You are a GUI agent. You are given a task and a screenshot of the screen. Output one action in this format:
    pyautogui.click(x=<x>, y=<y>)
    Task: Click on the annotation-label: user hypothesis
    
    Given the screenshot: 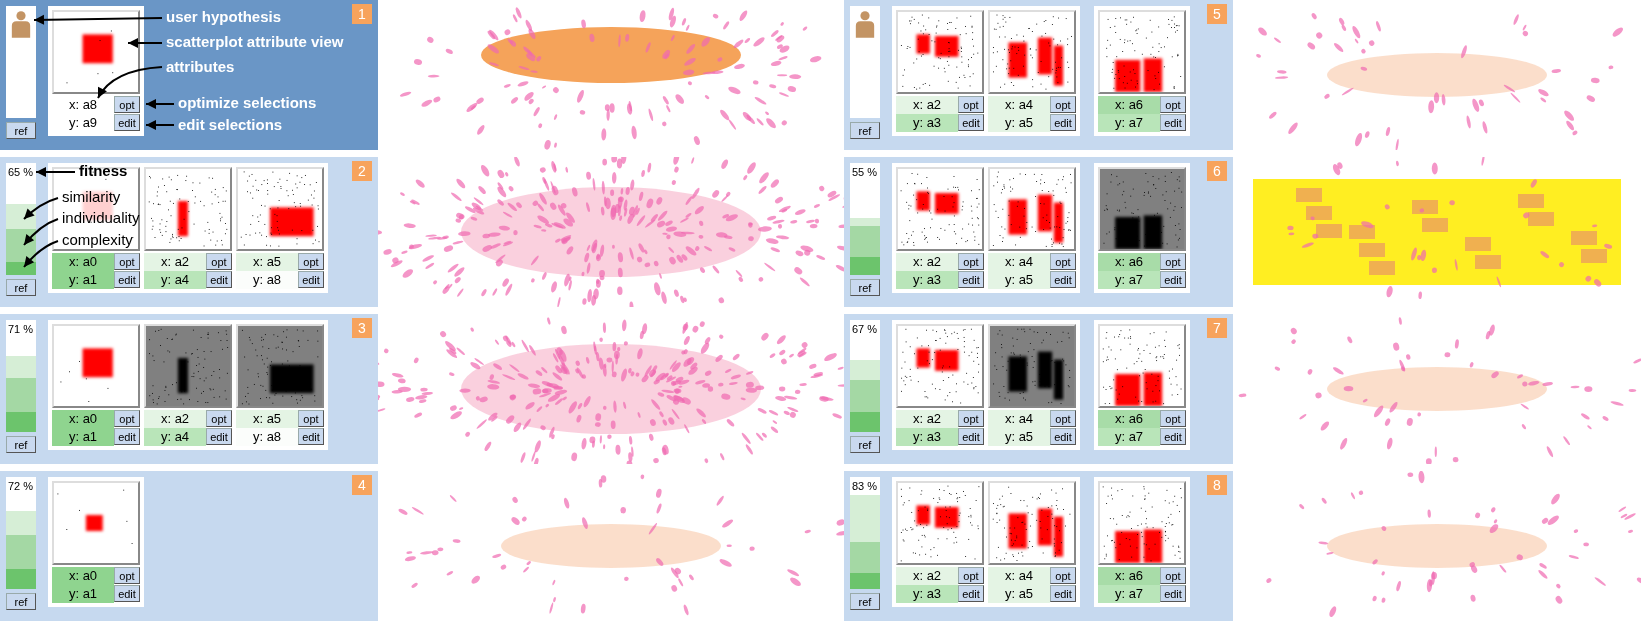 What is the action you would take?
    pyautogui.click(x=224, y=17)
    